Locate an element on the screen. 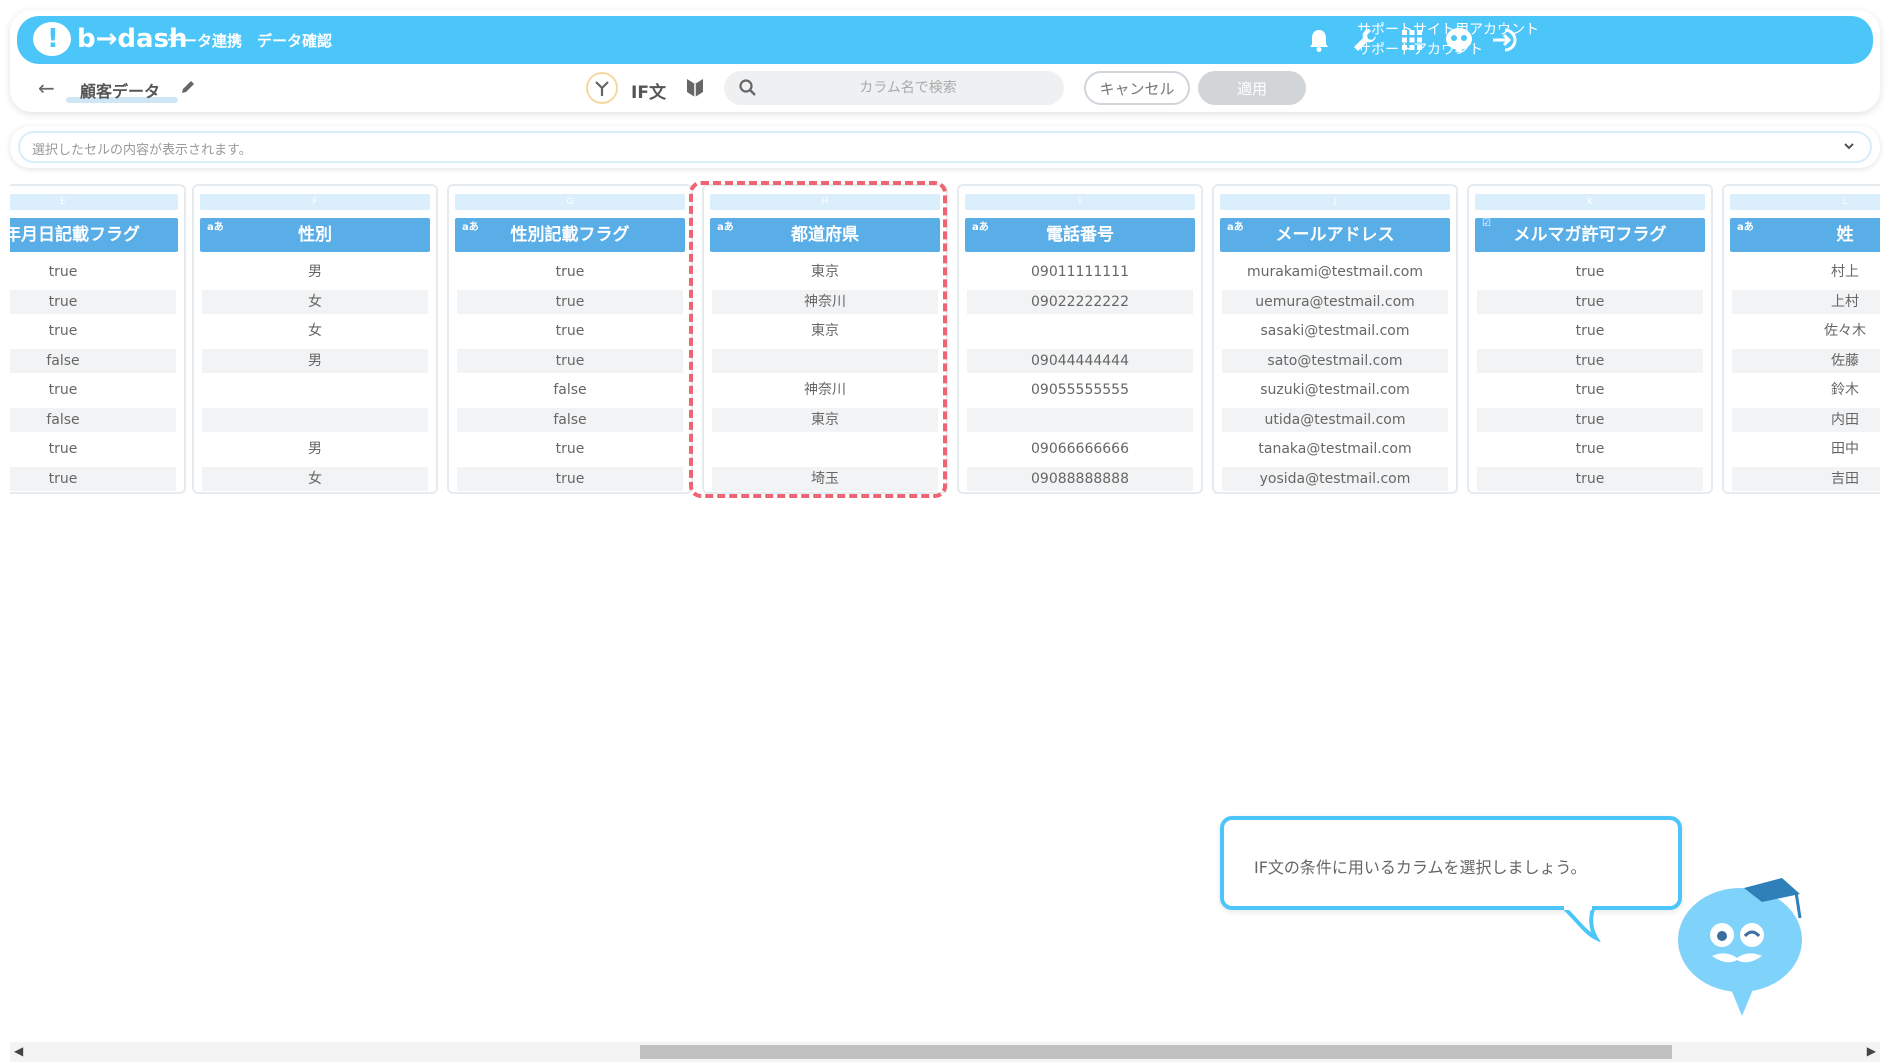  column-header: aあ 性別記載フラグ is located at coordinates (570, 235).